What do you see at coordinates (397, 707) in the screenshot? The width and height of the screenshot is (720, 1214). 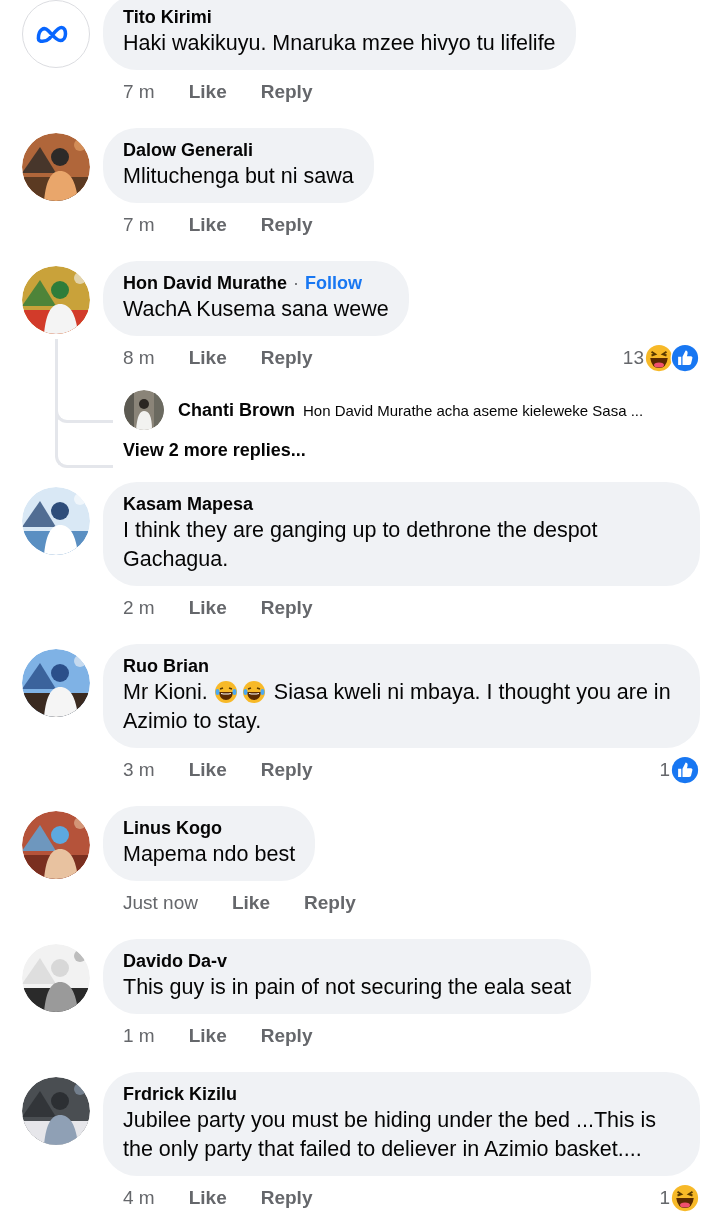 I see `comment-text: Mr Kioni. Siasa kweli ni mbaya. I thought you are in Azimio to stay.` at bounding box center [397, 707].